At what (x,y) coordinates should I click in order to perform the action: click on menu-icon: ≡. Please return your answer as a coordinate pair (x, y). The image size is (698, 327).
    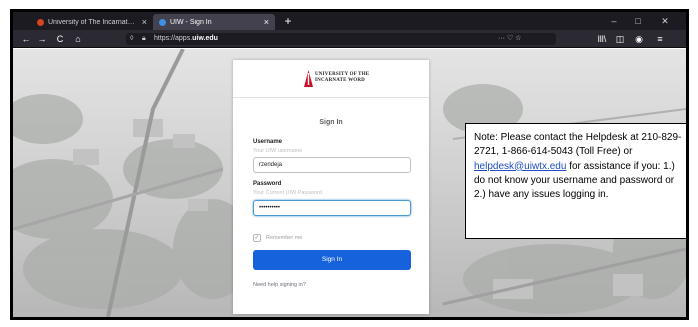
    Looking at the image, I should click on (660, 39).